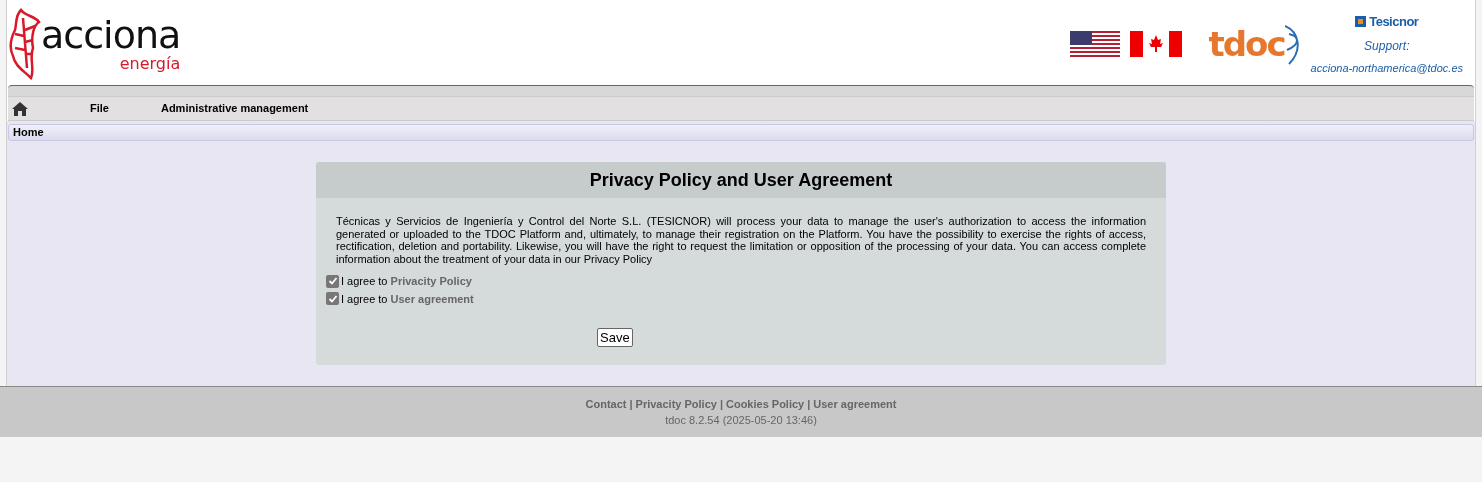 The image size is (1482, 482). I want to click on footer-link: Privacity Policy, so click(676, 403).